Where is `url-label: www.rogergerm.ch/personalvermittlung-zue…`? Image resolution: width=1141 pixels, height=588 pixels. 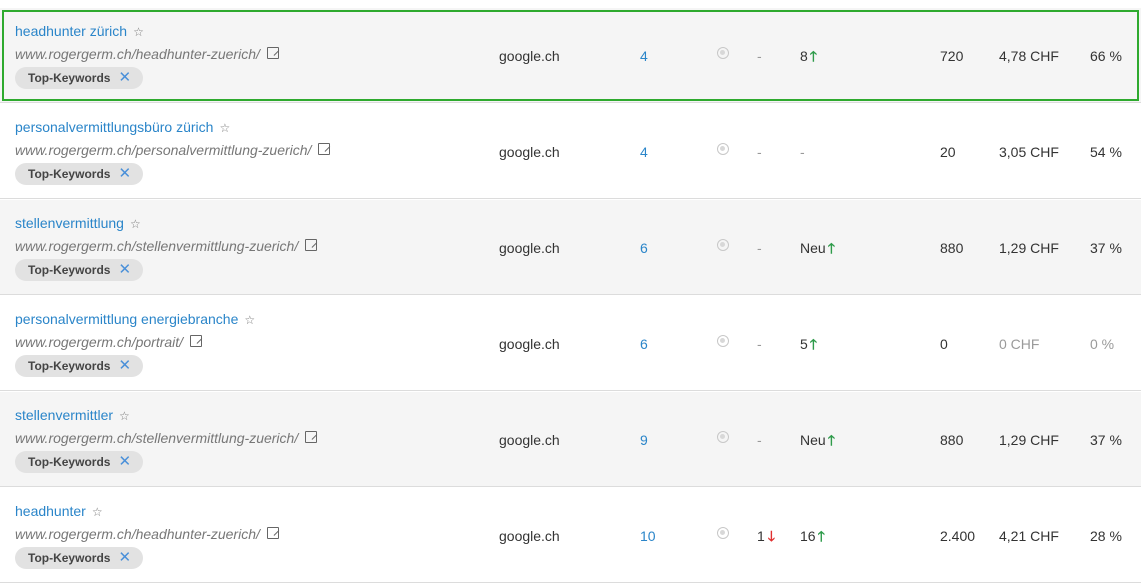
url-label: www.rogergerm.ch/personalvermittlung-zue… is located at coordinates (163, 150).